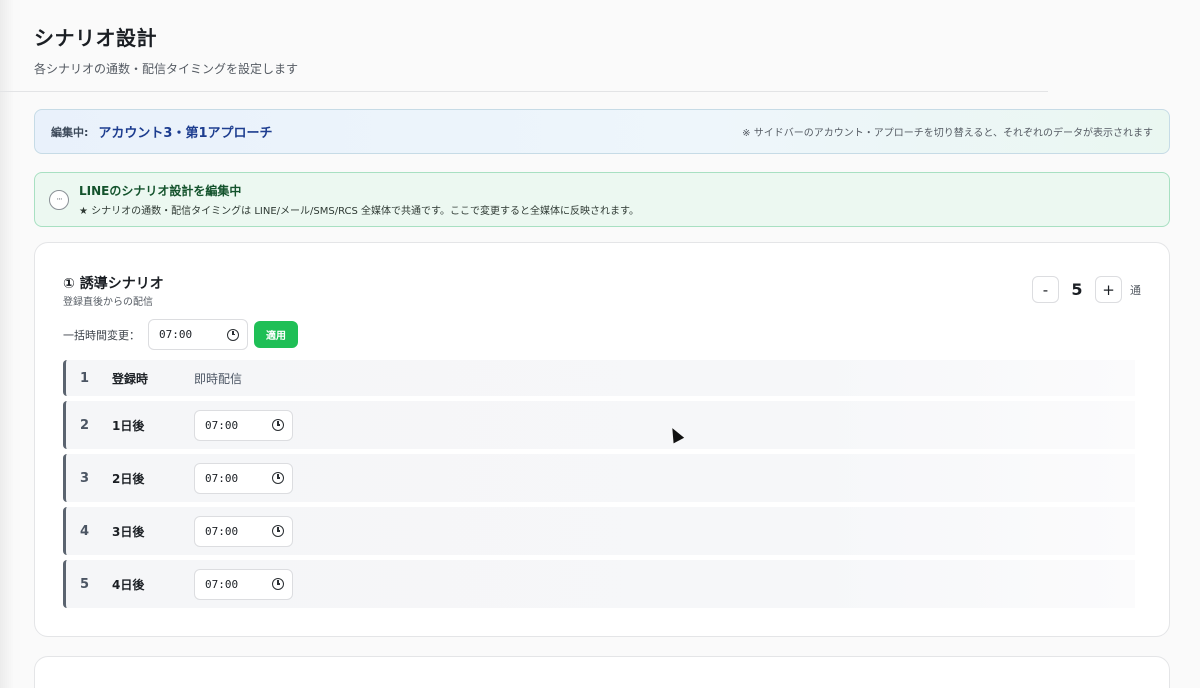 This screenshot has width=1200, height=688. Describe the element at coordinates (218, 378) in the screenshot. I see `row-immediate-text: 即時配信` at that location.